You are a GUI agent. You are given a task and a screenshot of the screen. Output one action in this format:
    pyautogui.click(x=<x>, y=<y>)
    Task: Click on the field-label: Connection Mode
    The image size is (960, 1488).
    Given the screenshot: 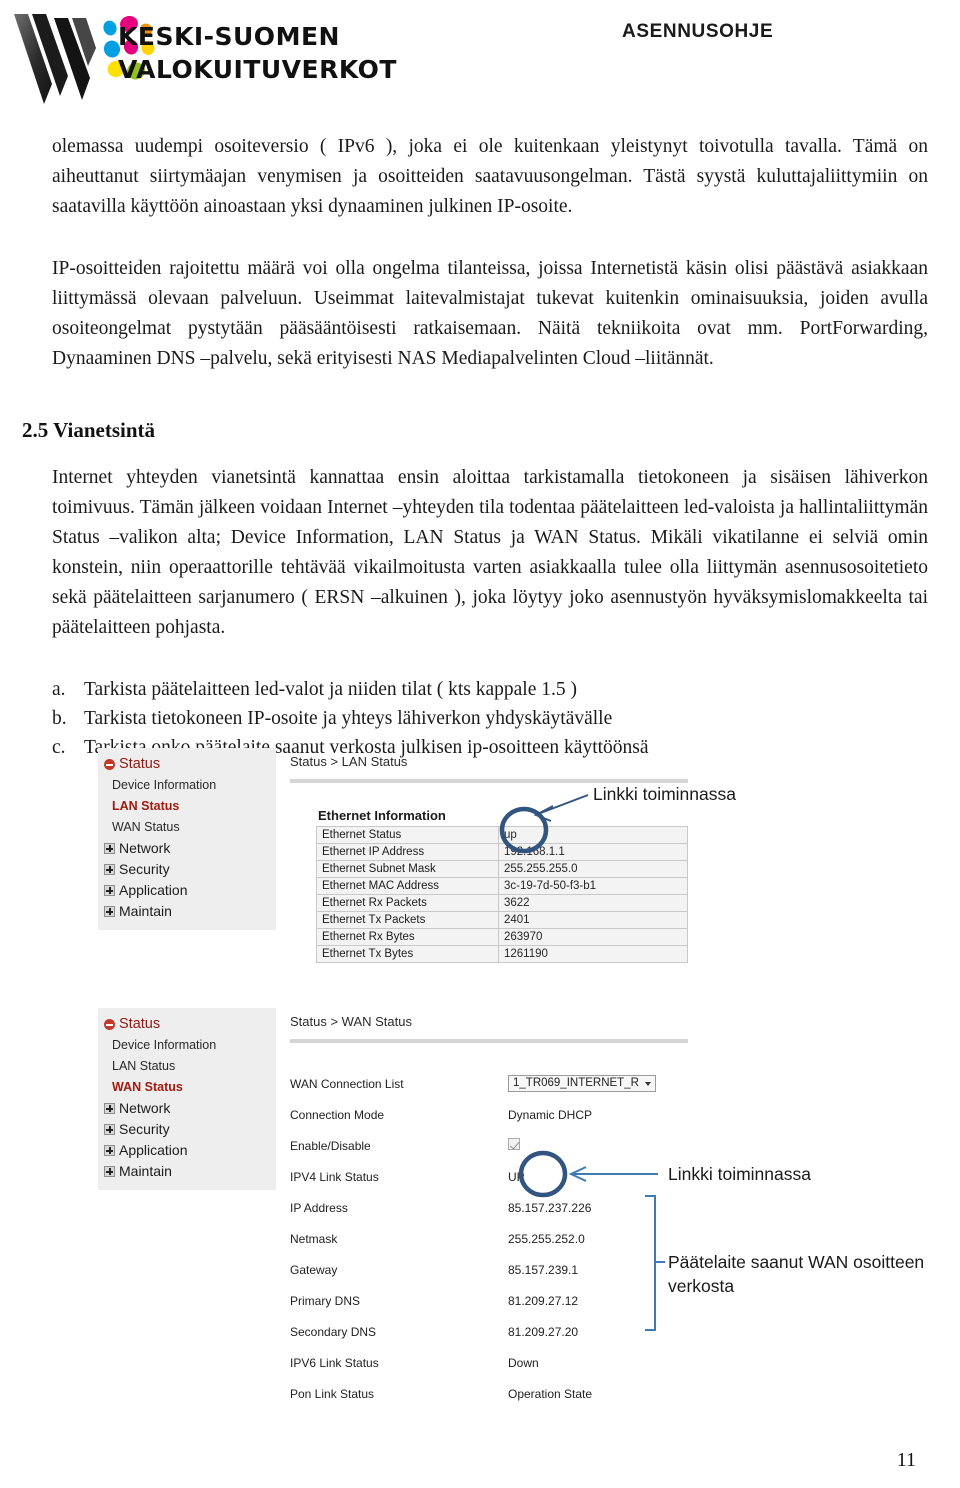 What is the action you would take?
    pyautogui.click(x=337, y=1114)
    